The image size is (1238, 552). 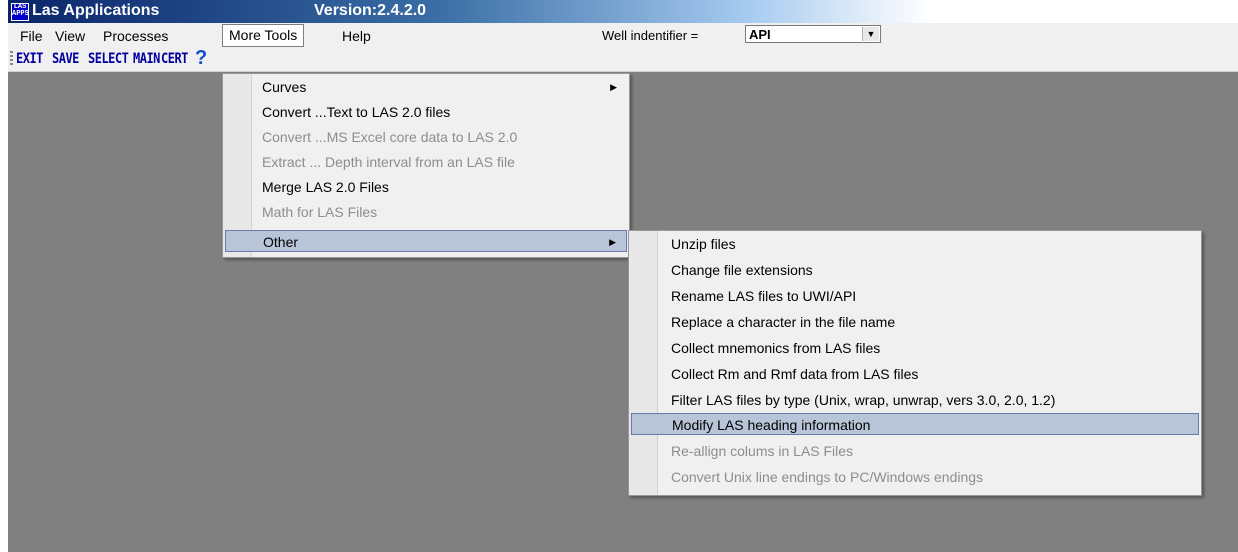 What do you see at coordinates (813, 34) in the screenshot?
I see `well-identifier-select: API ▼` at bounding box center [813, 34].